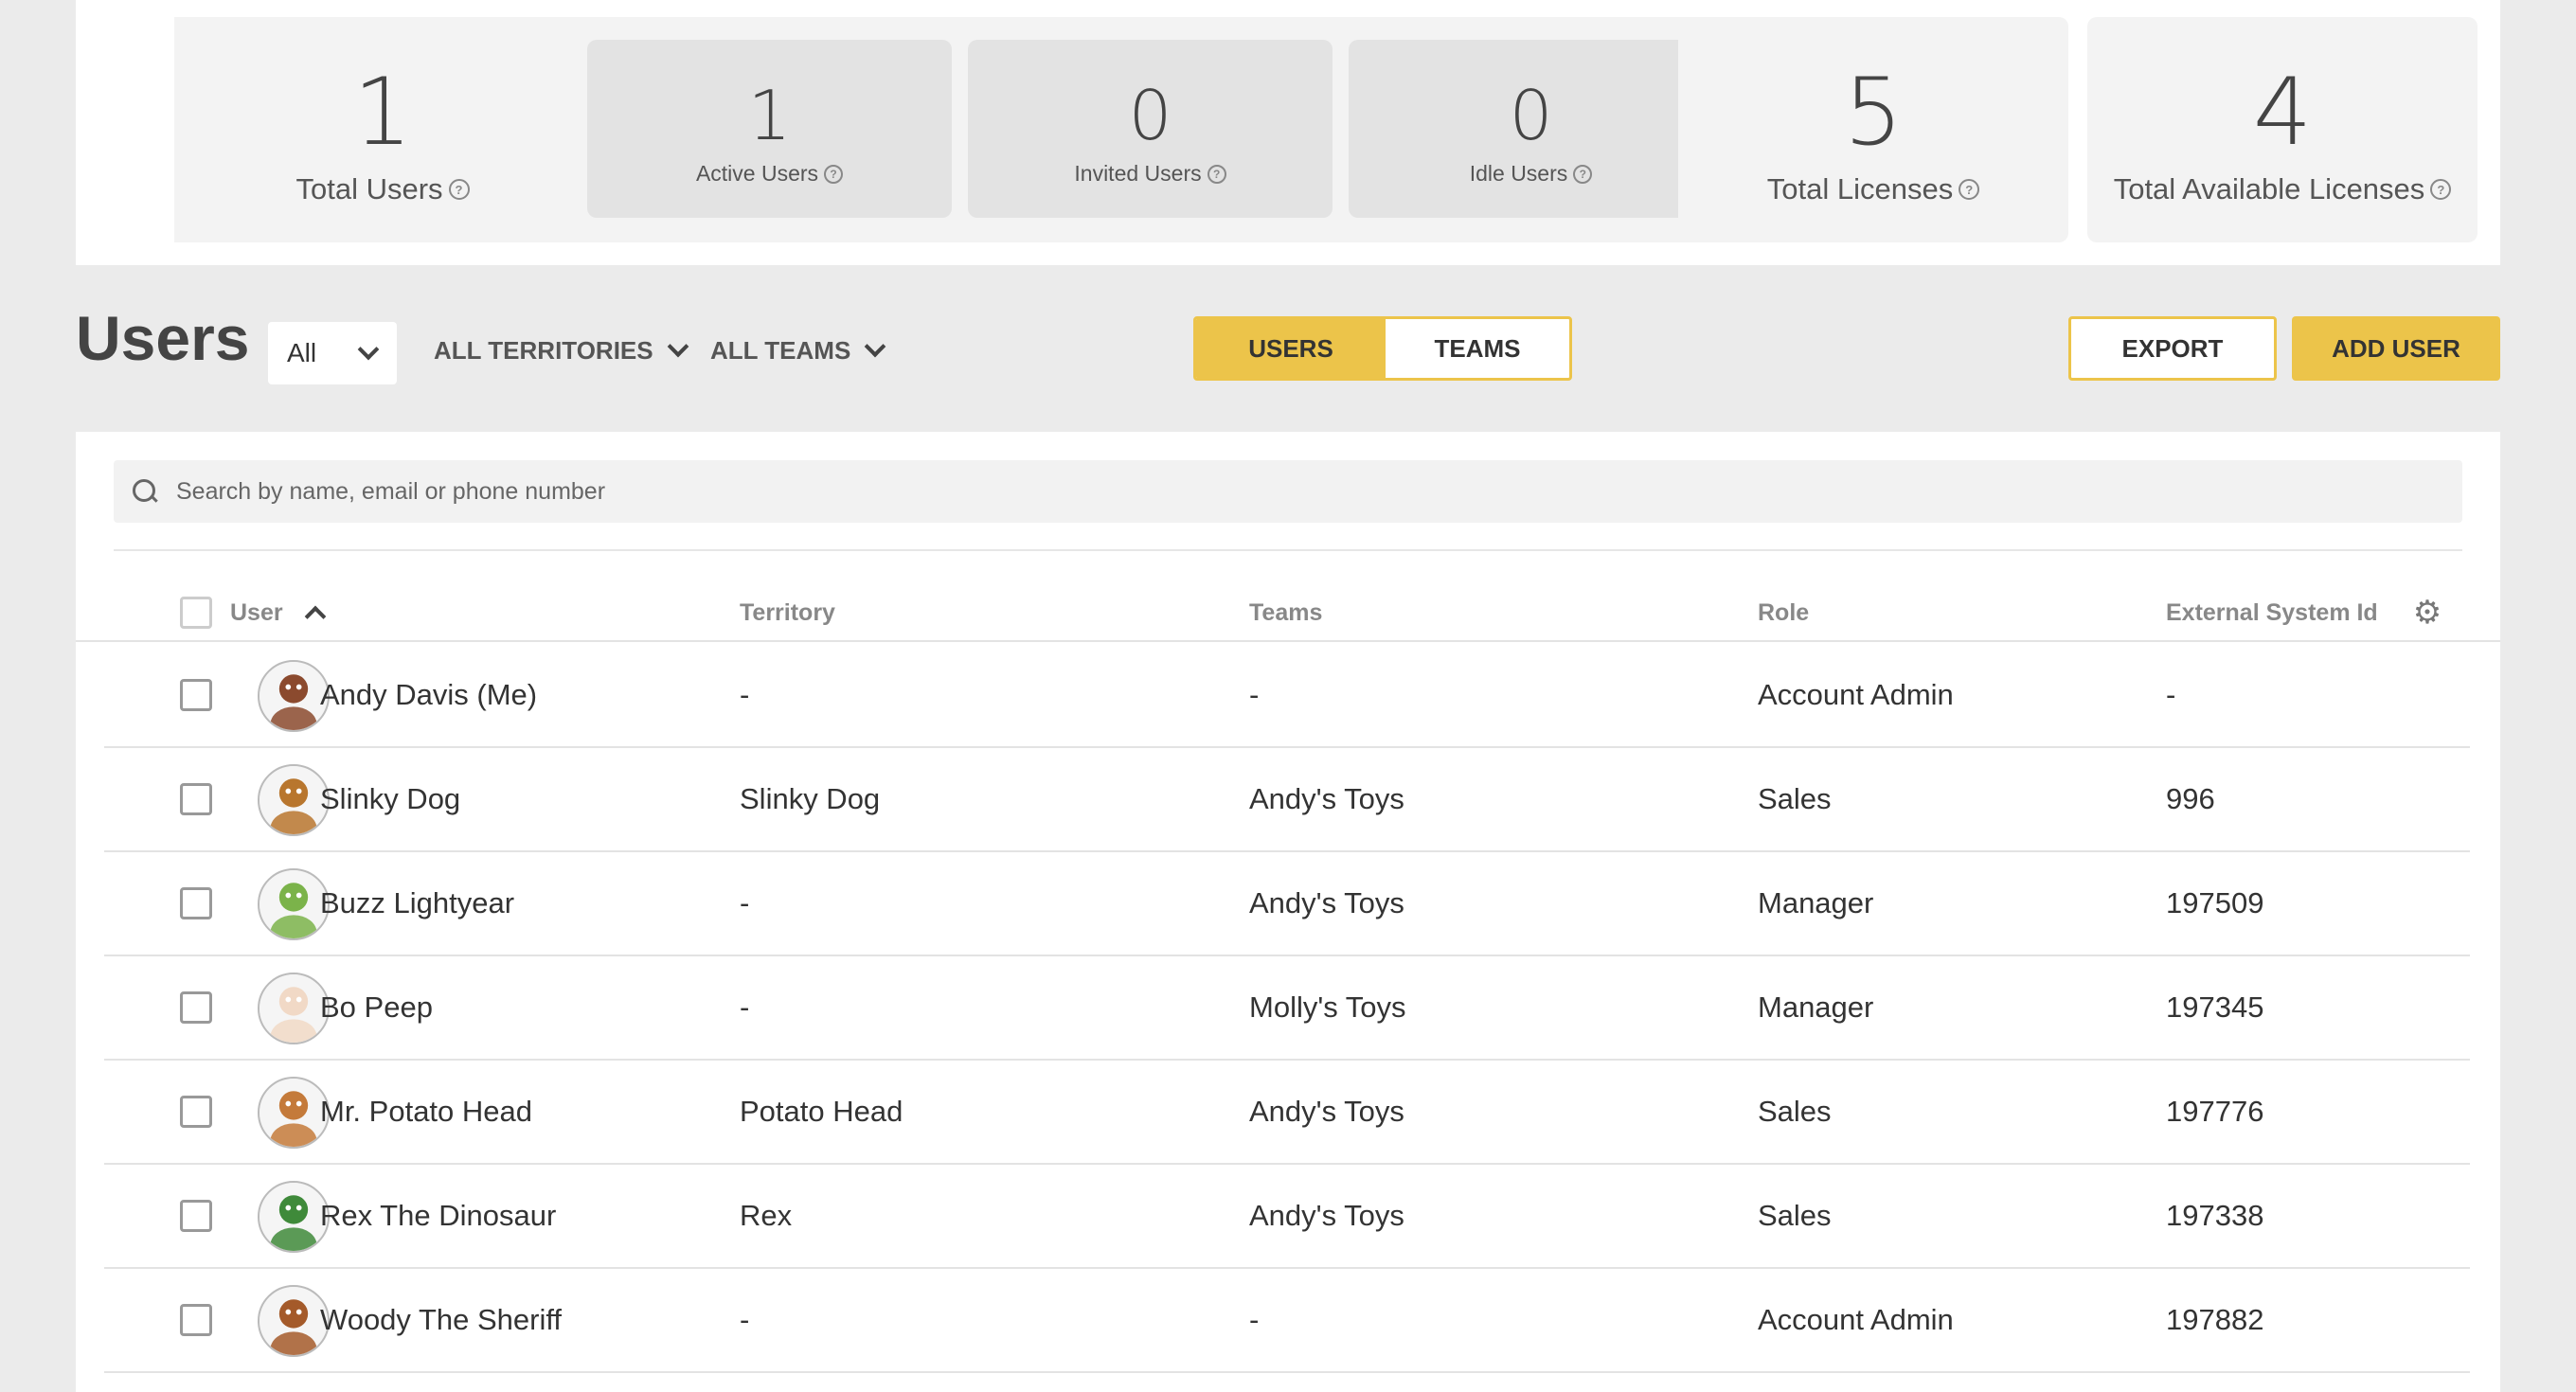 Image resolution: width=2576 pixels, height=1392 pixels. What do you see at coordinates (441, 1320) in the screenshot?
I see `user-name: Woody The Sheriff` at bounding box center [441, 1320].